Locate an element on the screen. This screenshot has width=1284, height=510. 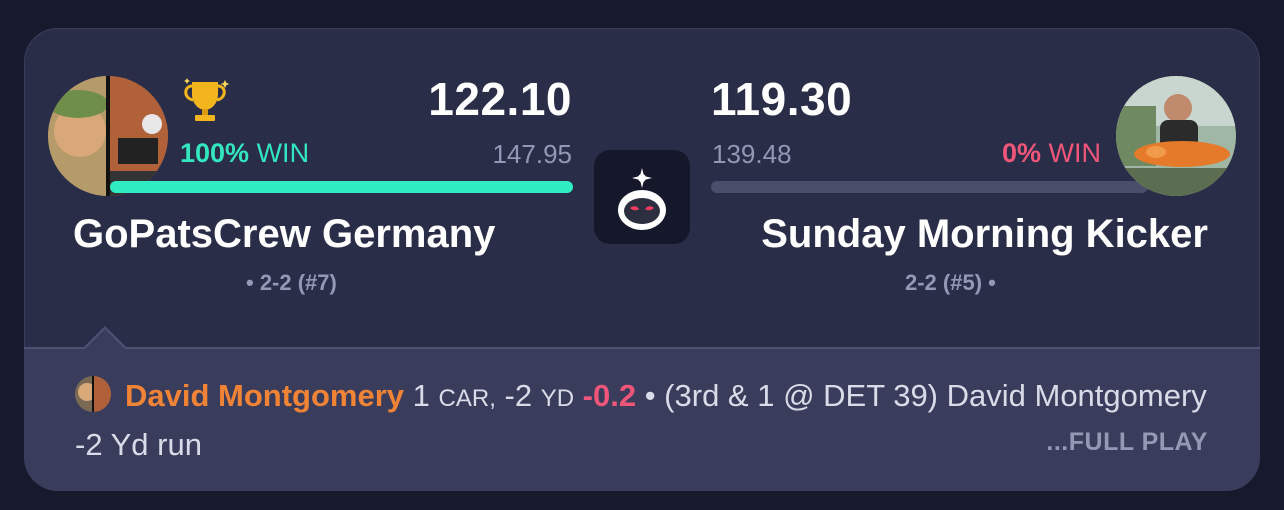
full-play-link: ...FULL PLAY is located at coordinates (1127, 442).